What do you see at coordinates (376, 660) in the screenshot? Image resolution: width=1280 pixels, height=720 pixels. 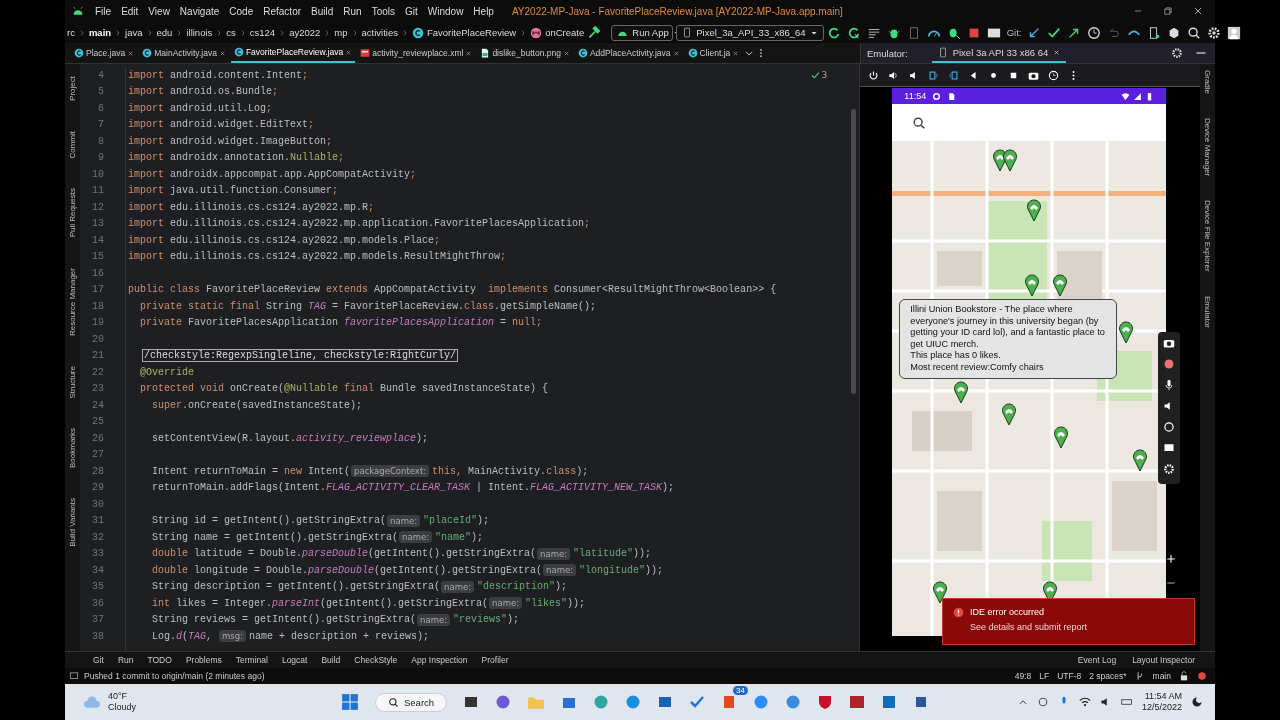 I see `tool-window-button: CheckStyle` at bounding box center [376, 660].